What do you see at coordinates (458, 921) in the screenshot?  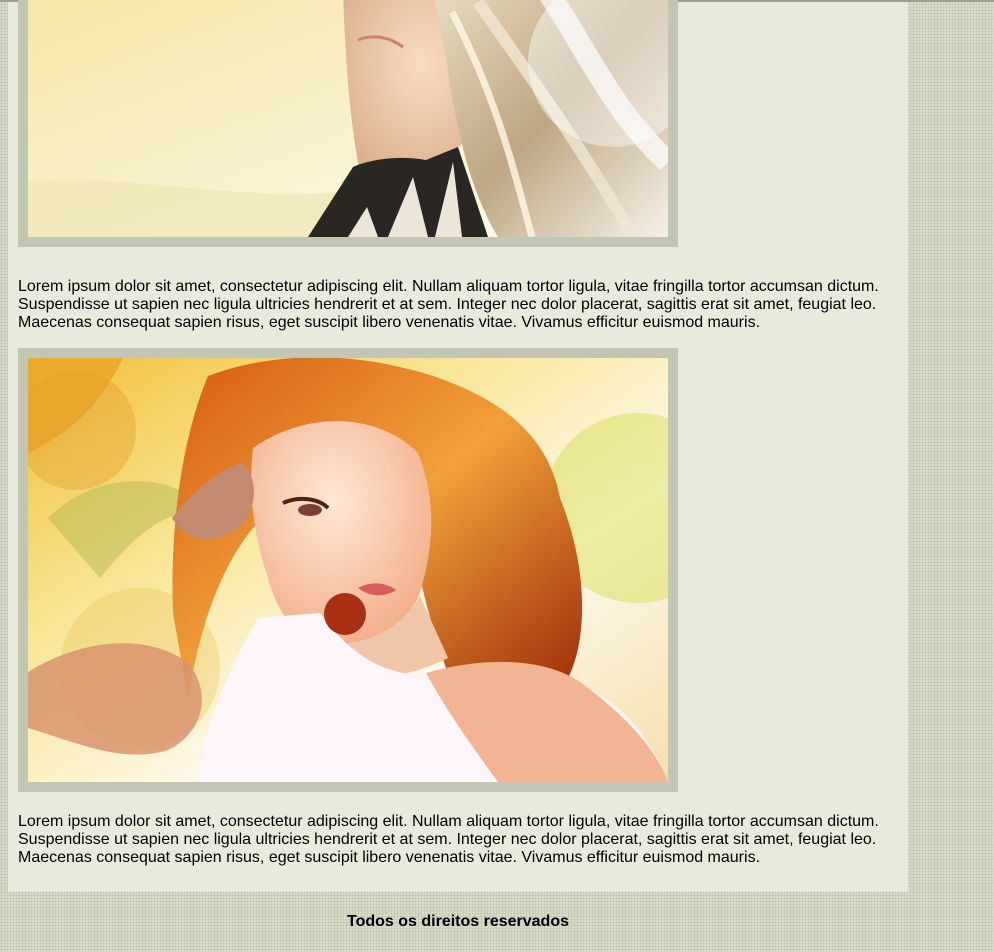 I see `footer-copyright: Todos os direitos reservados` at bounding box center [458, 921].